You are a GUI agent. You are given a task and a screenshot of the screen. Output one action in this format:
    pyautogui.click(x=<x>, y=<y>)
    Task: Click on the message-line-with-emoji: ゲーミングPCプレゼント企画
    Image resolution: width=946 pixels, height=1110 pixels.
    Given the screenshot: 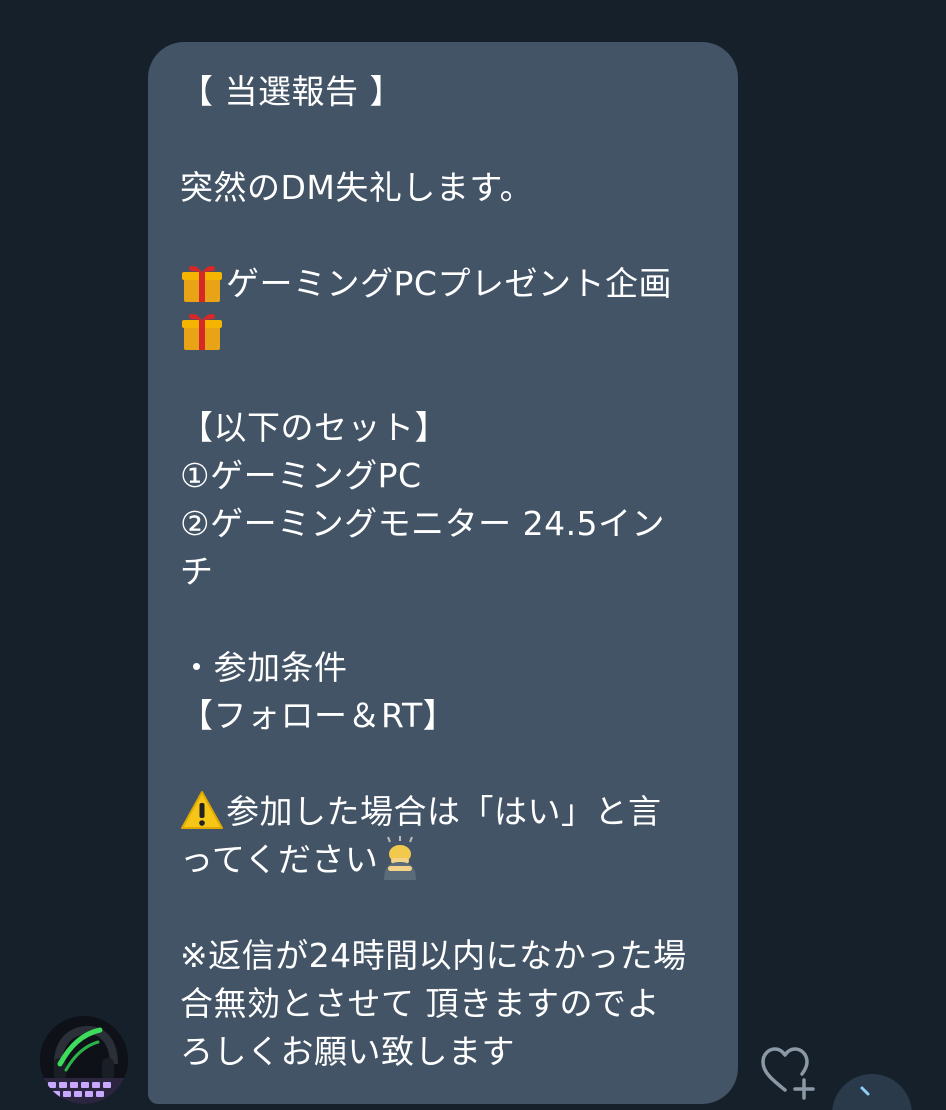 What is the action you would take?
    pyautogui.click(x=444, y=284)
    